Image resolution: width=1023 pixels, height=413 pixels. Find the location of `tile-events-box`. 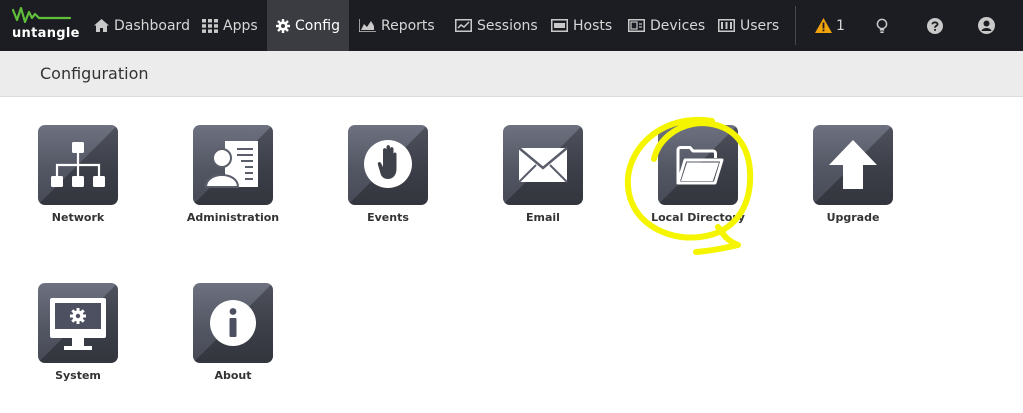

tile-events-box is located at coordinates (388, 165).